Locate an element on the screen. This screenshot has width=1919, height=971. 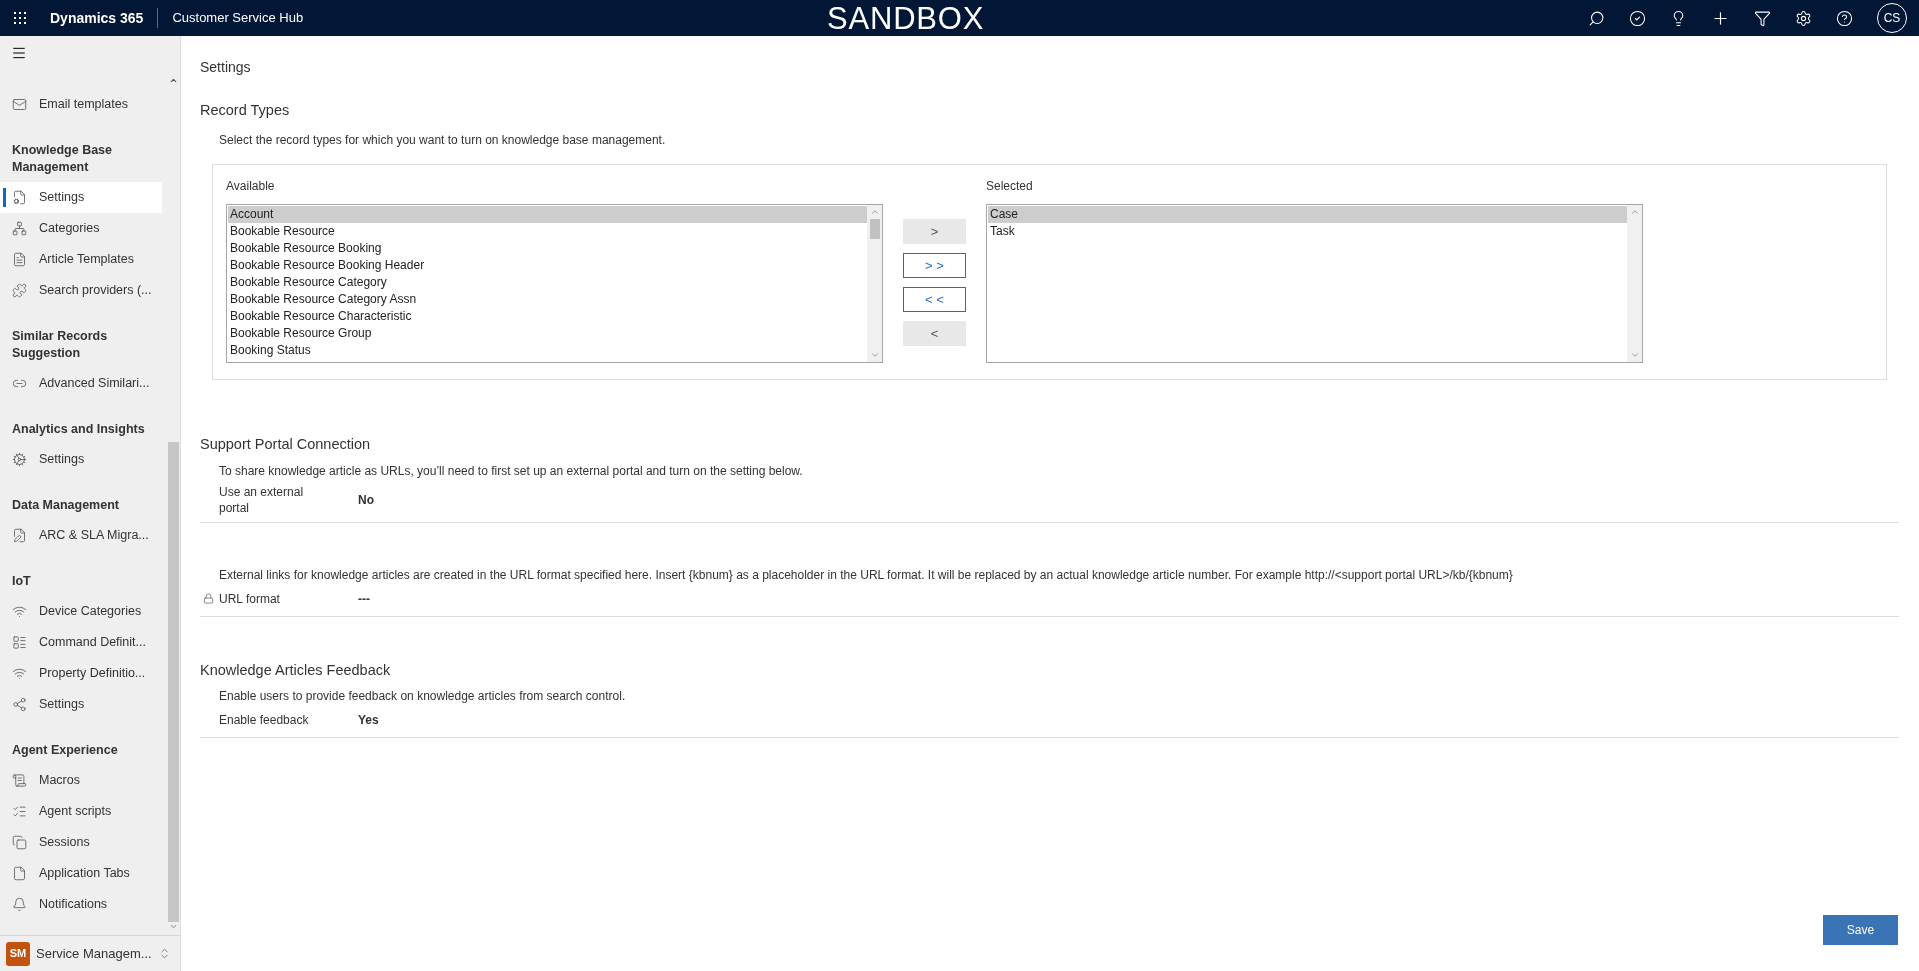
scroll-thumb is located at coordinates (874, 228).